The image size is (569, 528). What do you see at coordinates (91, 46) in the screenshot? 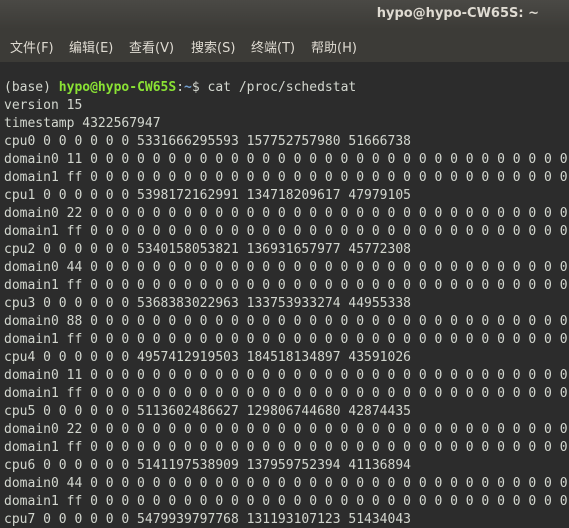
I see `menu-edit: 编辑(E)` at bounding box center [91, 46].